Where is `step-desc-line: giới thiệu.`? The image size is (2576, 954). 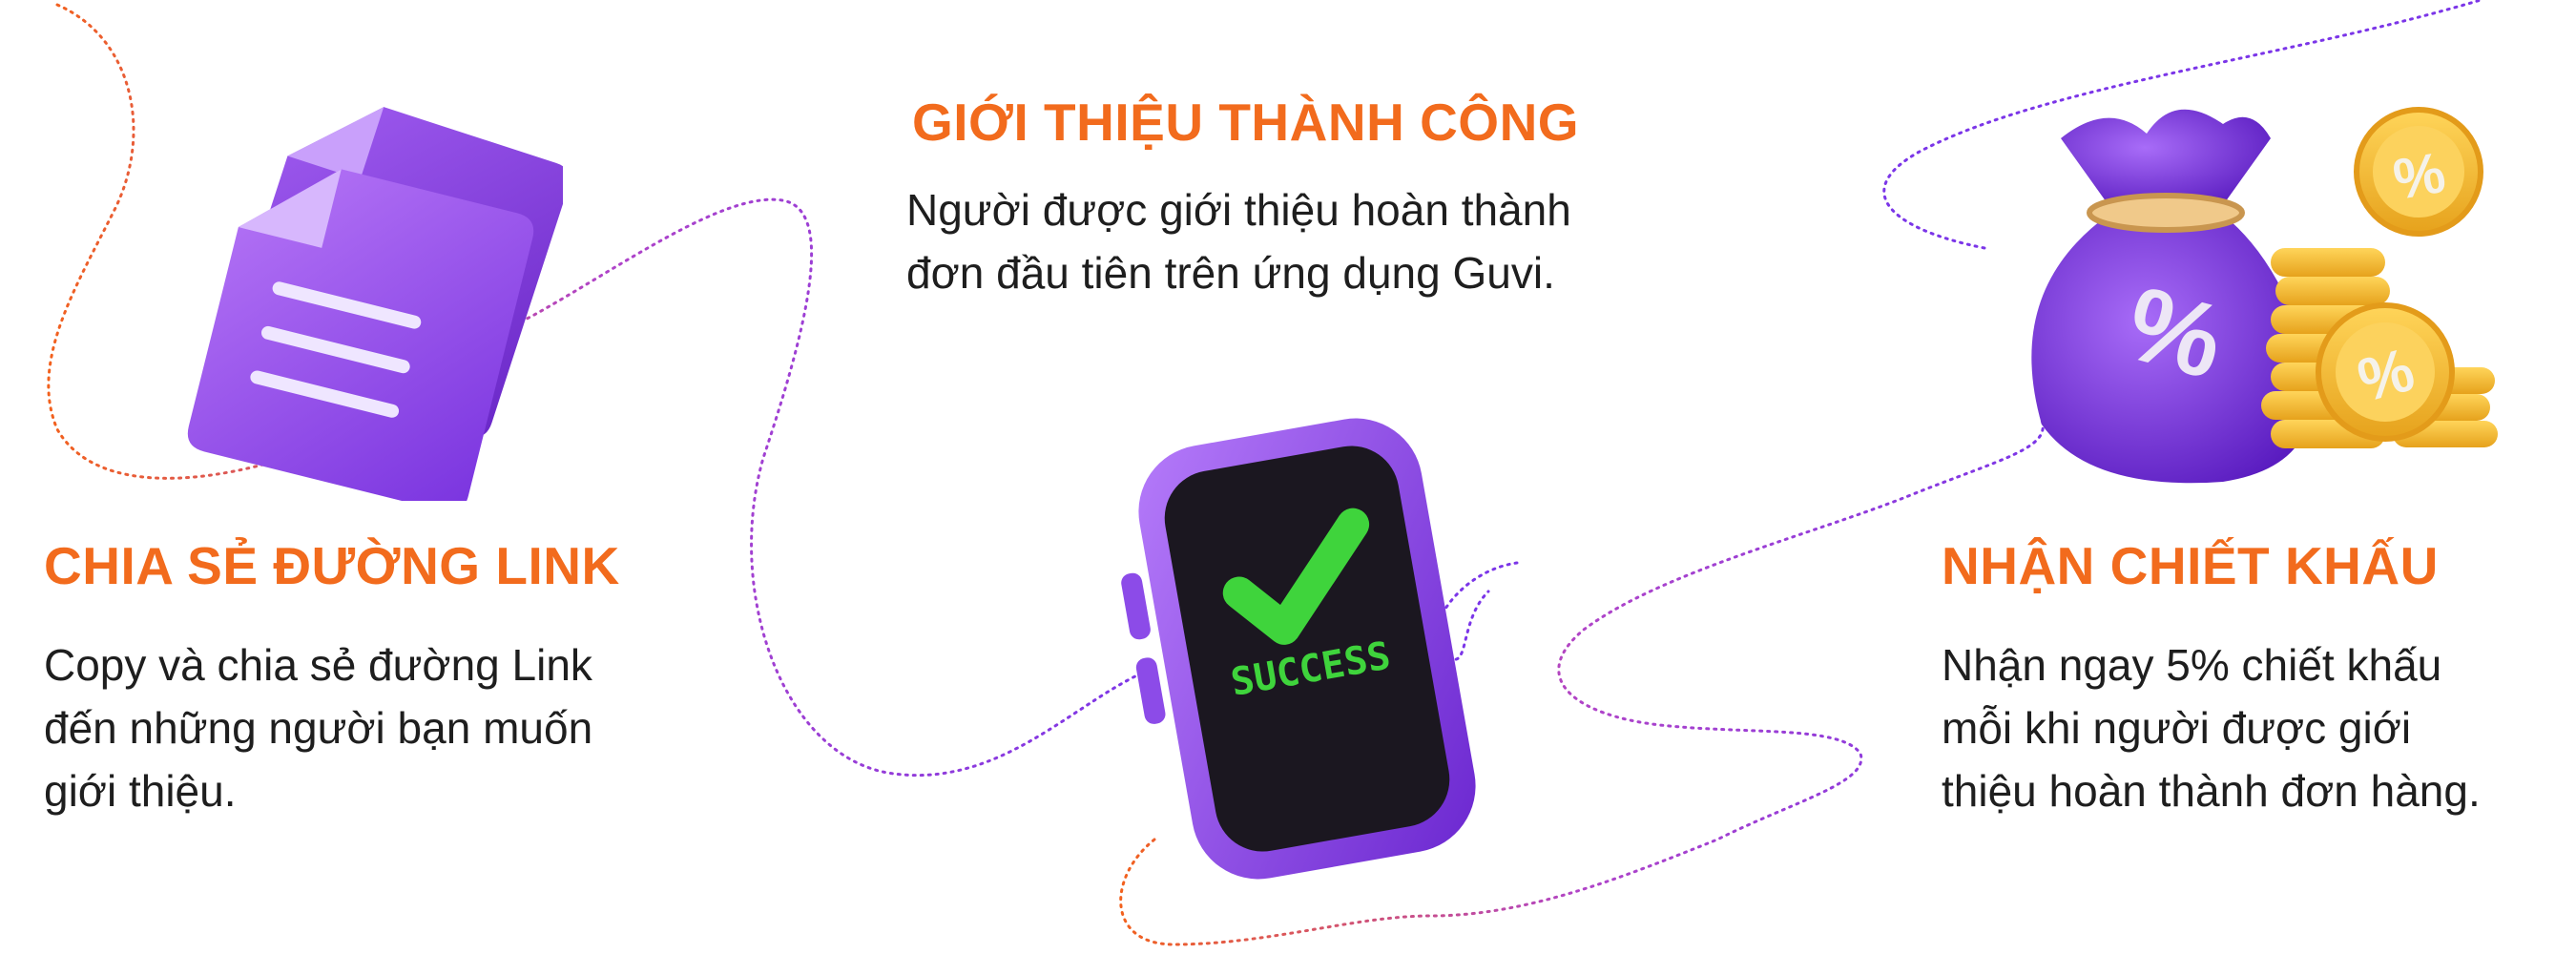 step-desc-line: giới thiệu. is located at coordinates (140, 791).